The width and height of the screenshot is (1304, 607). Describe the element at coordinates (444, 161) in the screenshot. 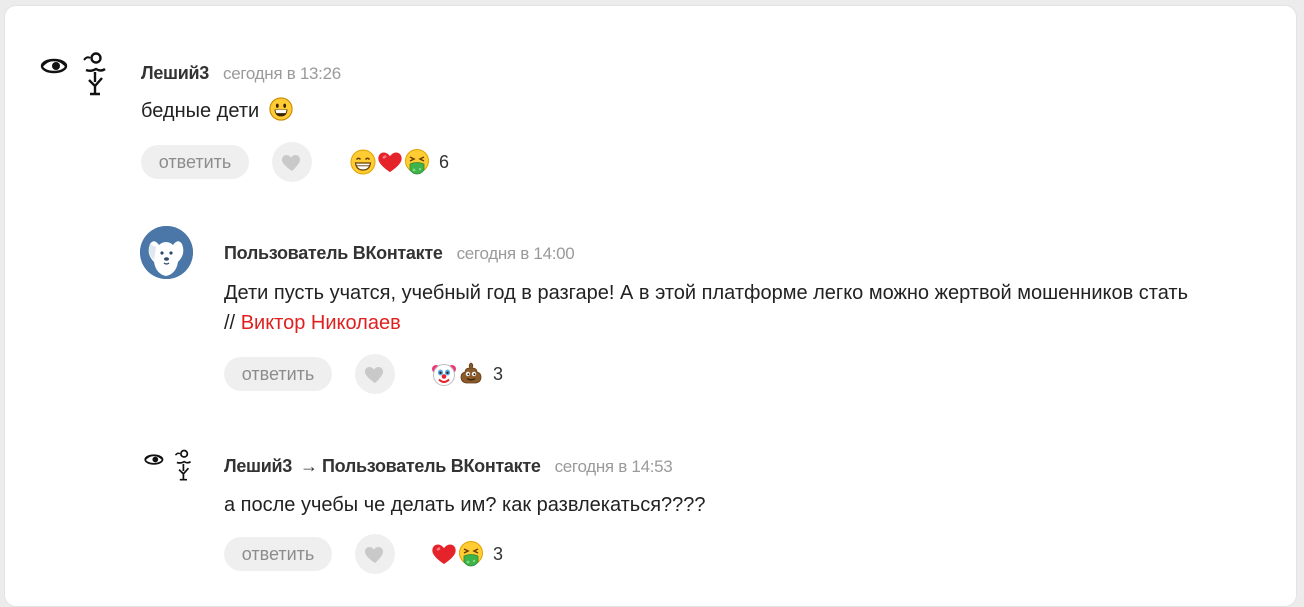

I see `reaction-count: 6` at that location.